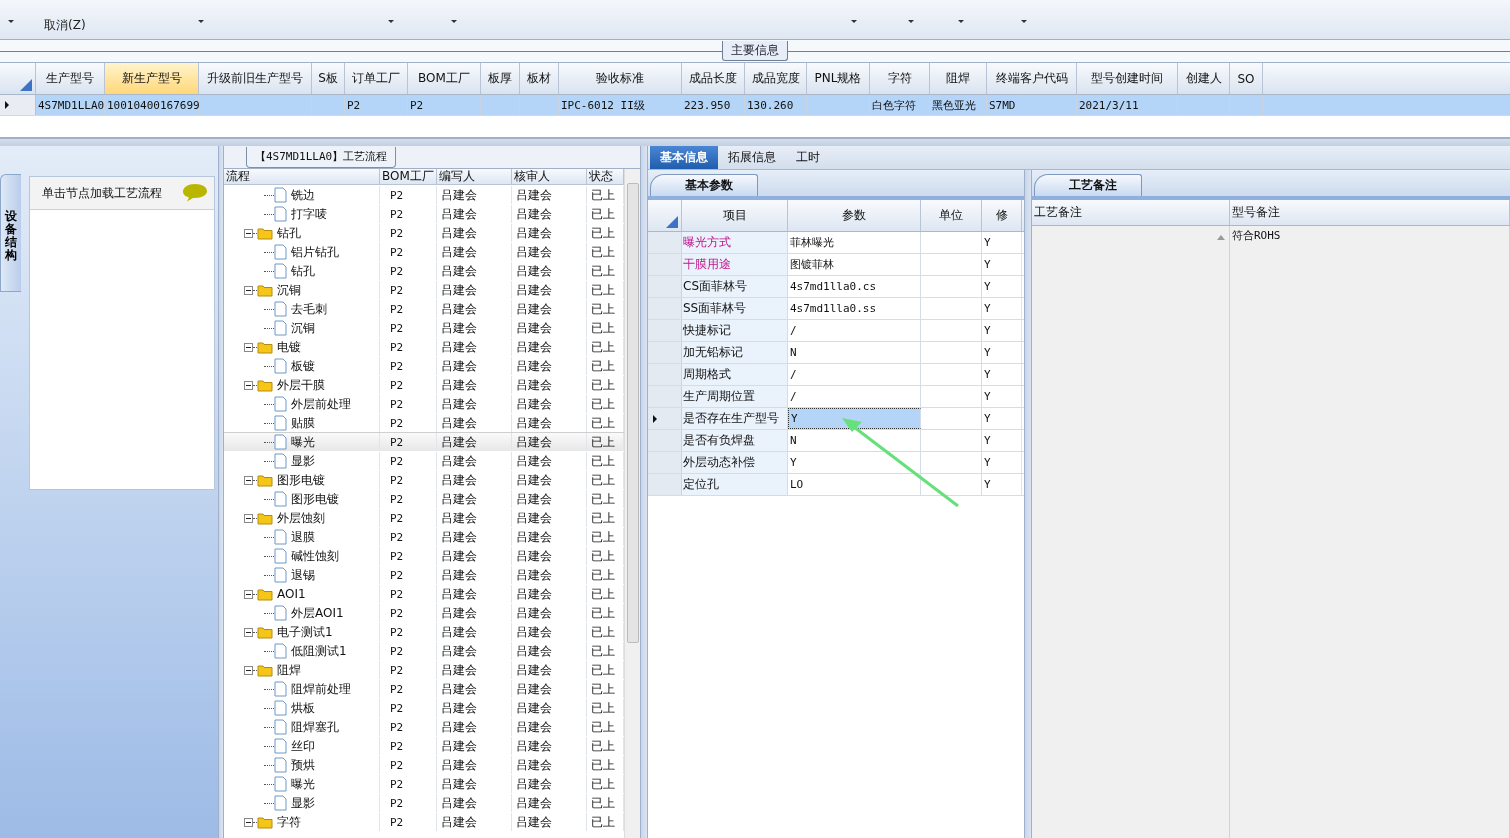  Describe the element at coordinates (152, 105) in the screenshot. I see `table-cell: 10010400167699` at that location.